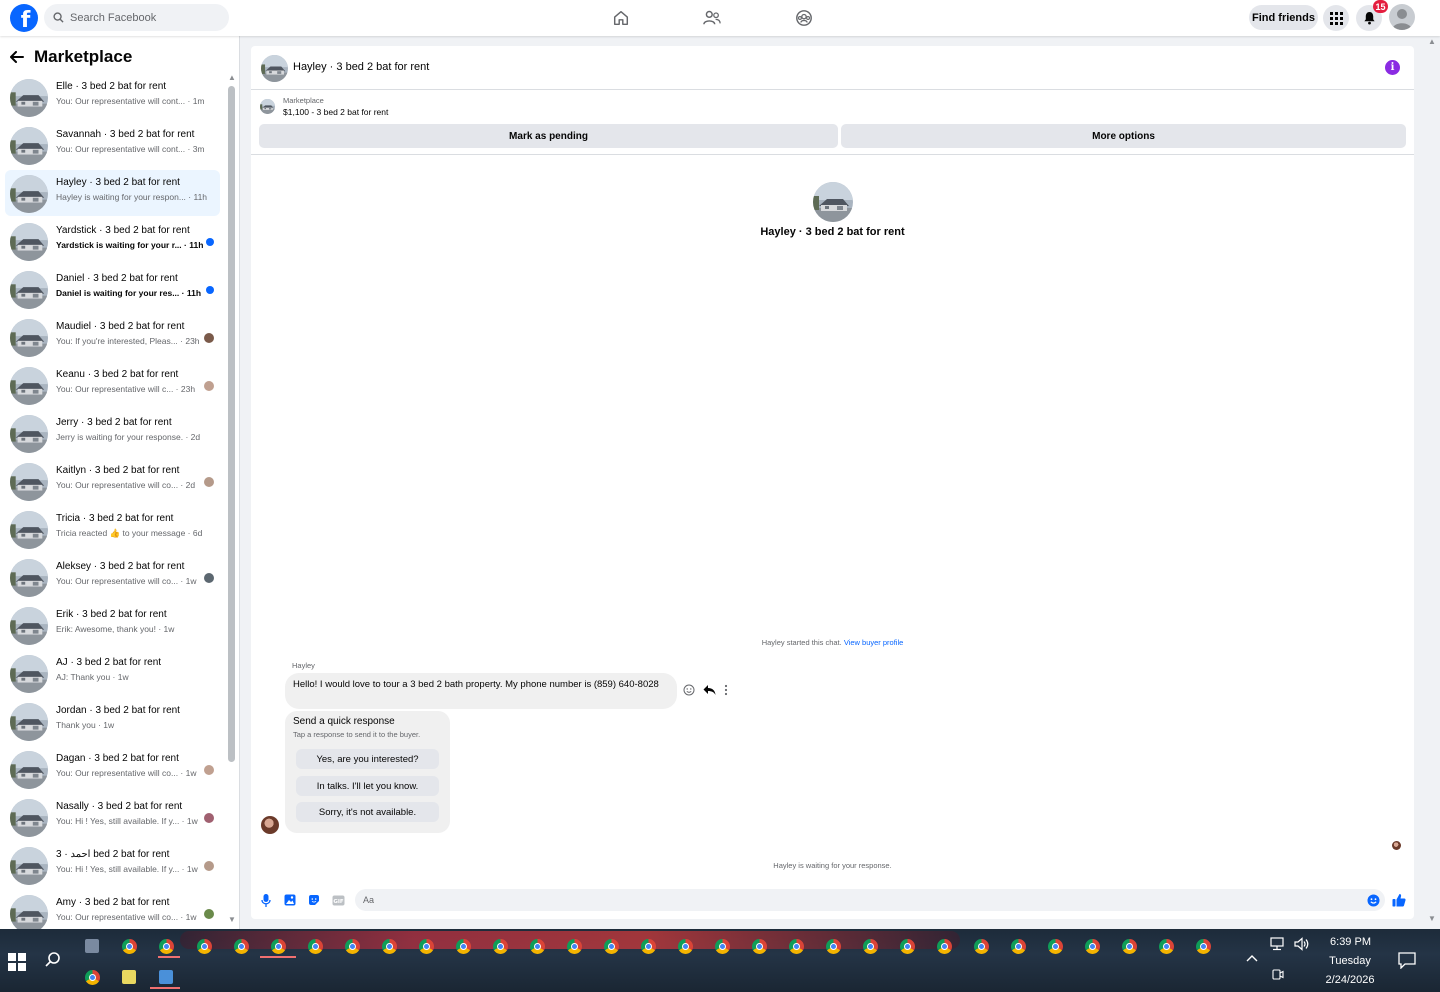 The image size is (1440, 992). I want to click on notepad-taskbar-icon, so click(129, 977).